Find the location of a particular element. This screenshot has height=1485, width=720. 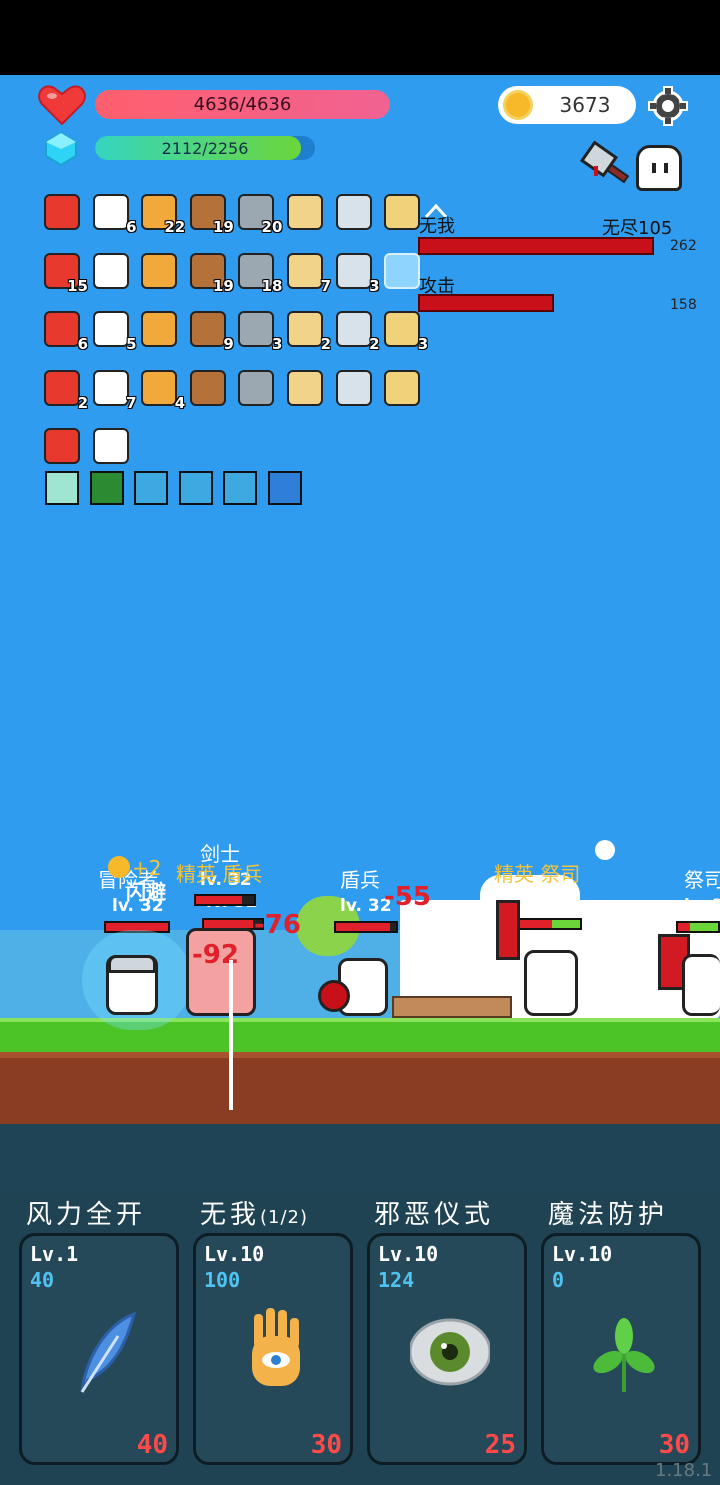

bookmark-icon is located at coordinates (353, 270).